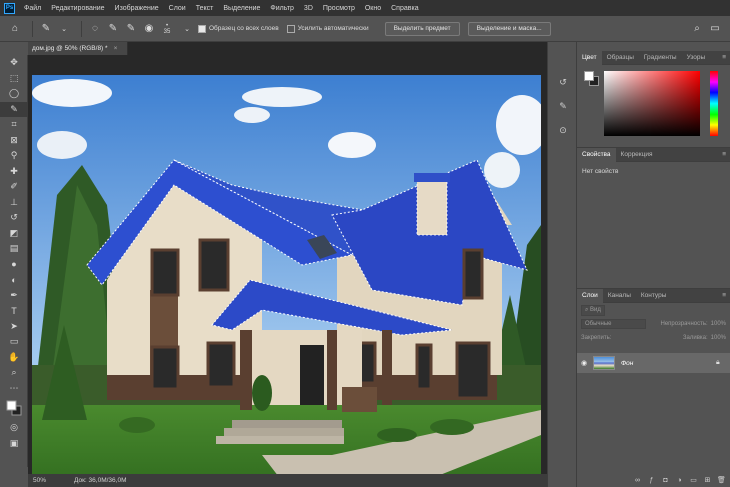  Describe the element at coordinates (14, 428) in the screenshot. I see `quick-mask-icon: ◎` at that location.